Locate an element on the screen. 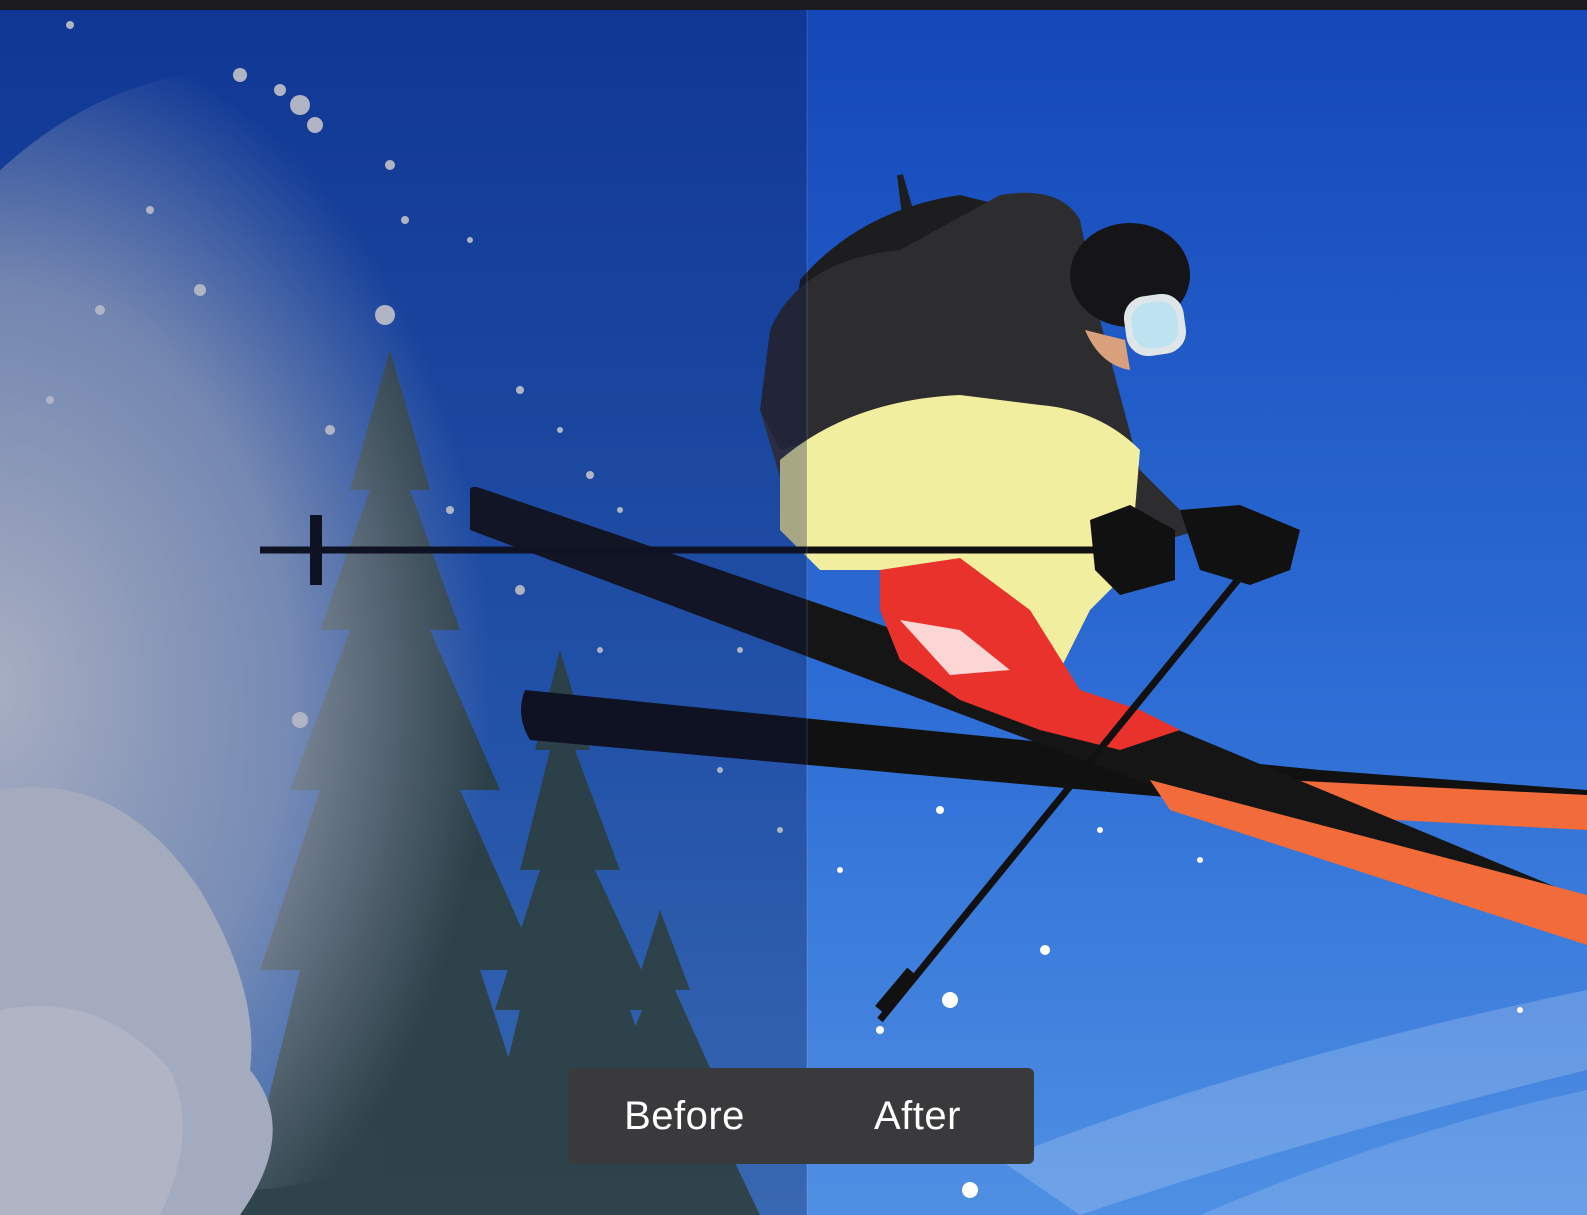  after-button: After is located at coordinates (917, 1116).